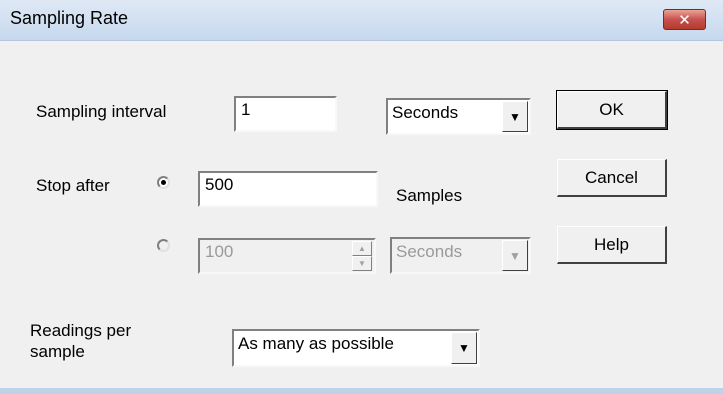 This screenshot has width=723, height=394. I want to click on close-button: ✕, so click(684, 19).